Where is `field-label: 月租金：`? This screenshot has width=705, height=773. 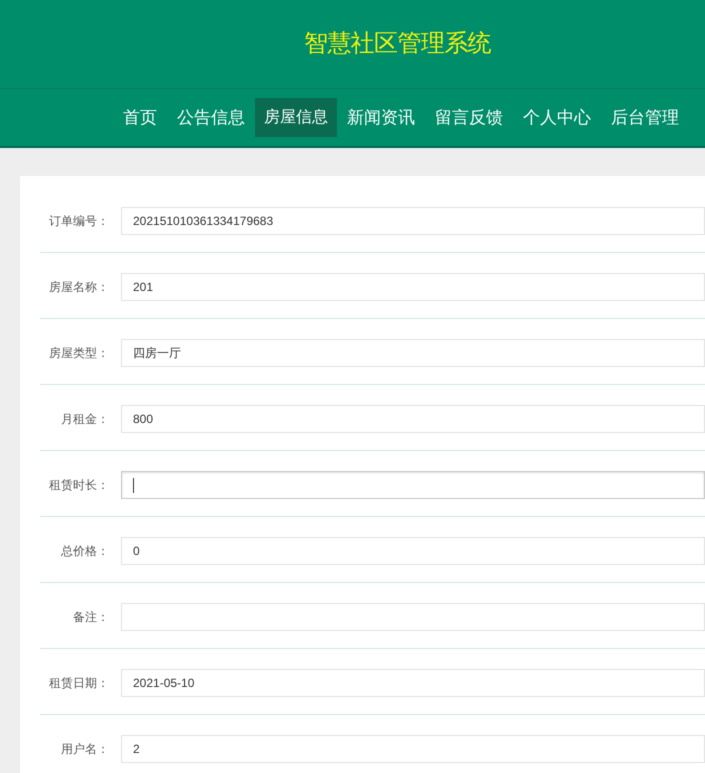 field-label: 月租金： is located at coordinates (85, 419).